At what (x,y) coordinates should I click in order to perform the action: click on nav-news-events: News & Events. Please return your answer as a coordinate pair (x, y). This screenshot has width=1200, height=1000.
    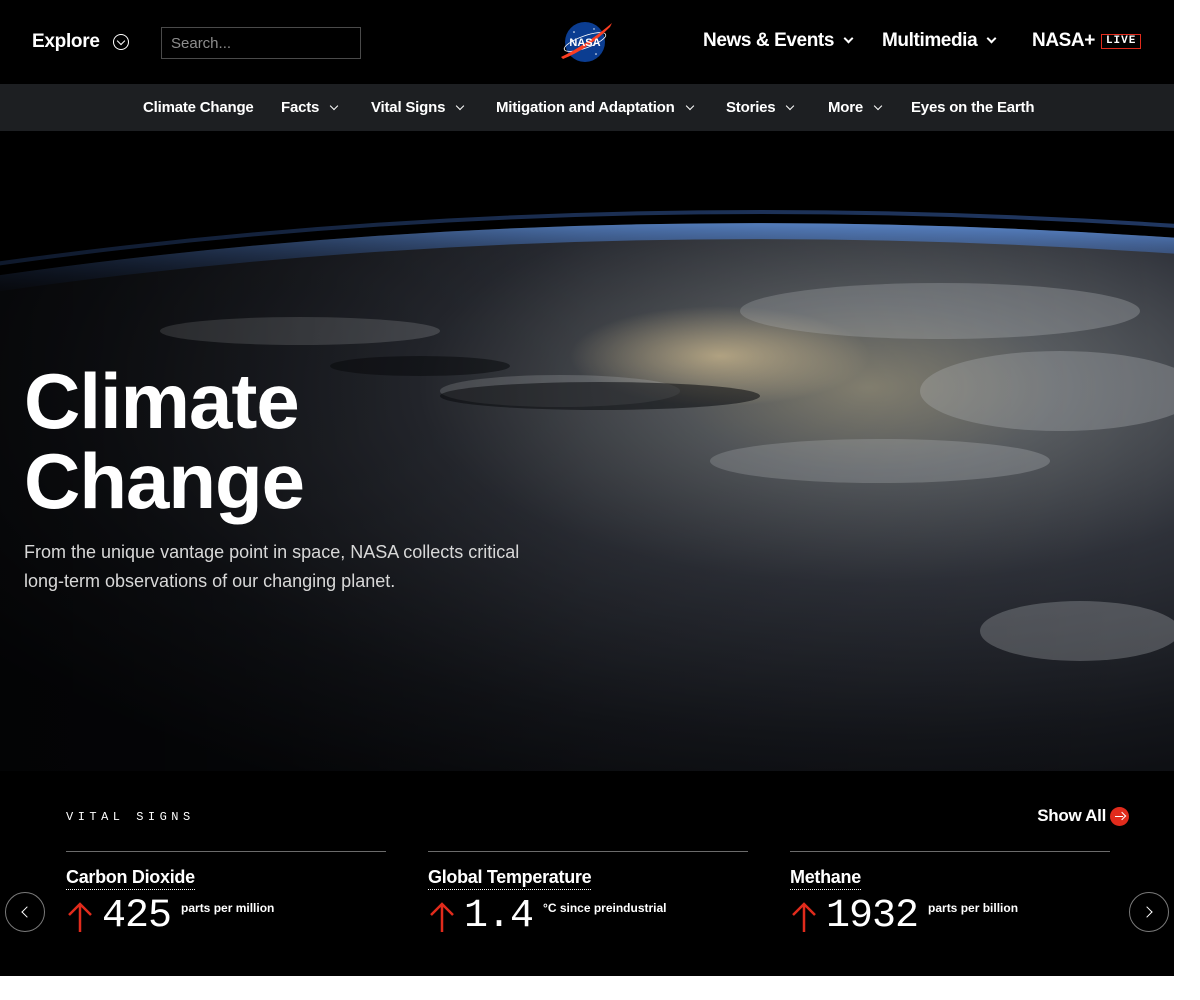
    Looking at the image, I should click on (778, 41).